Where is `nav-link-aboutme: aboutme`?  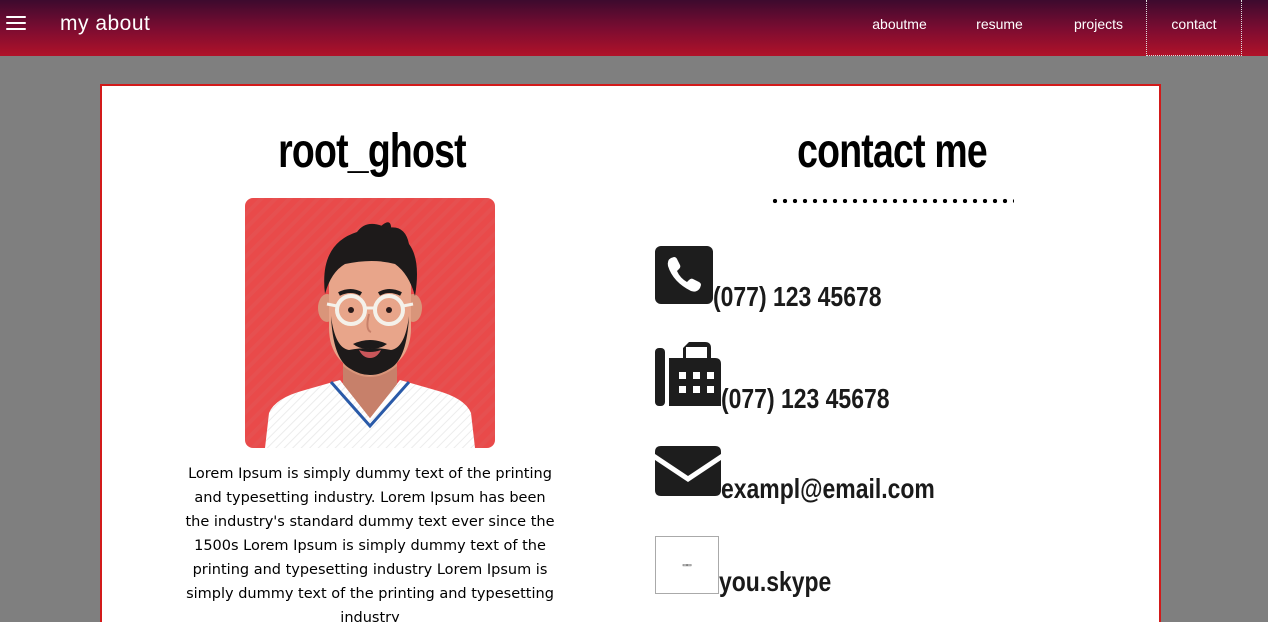 nav-link-aboutme: aboutme is located at coordinates (899, 28).